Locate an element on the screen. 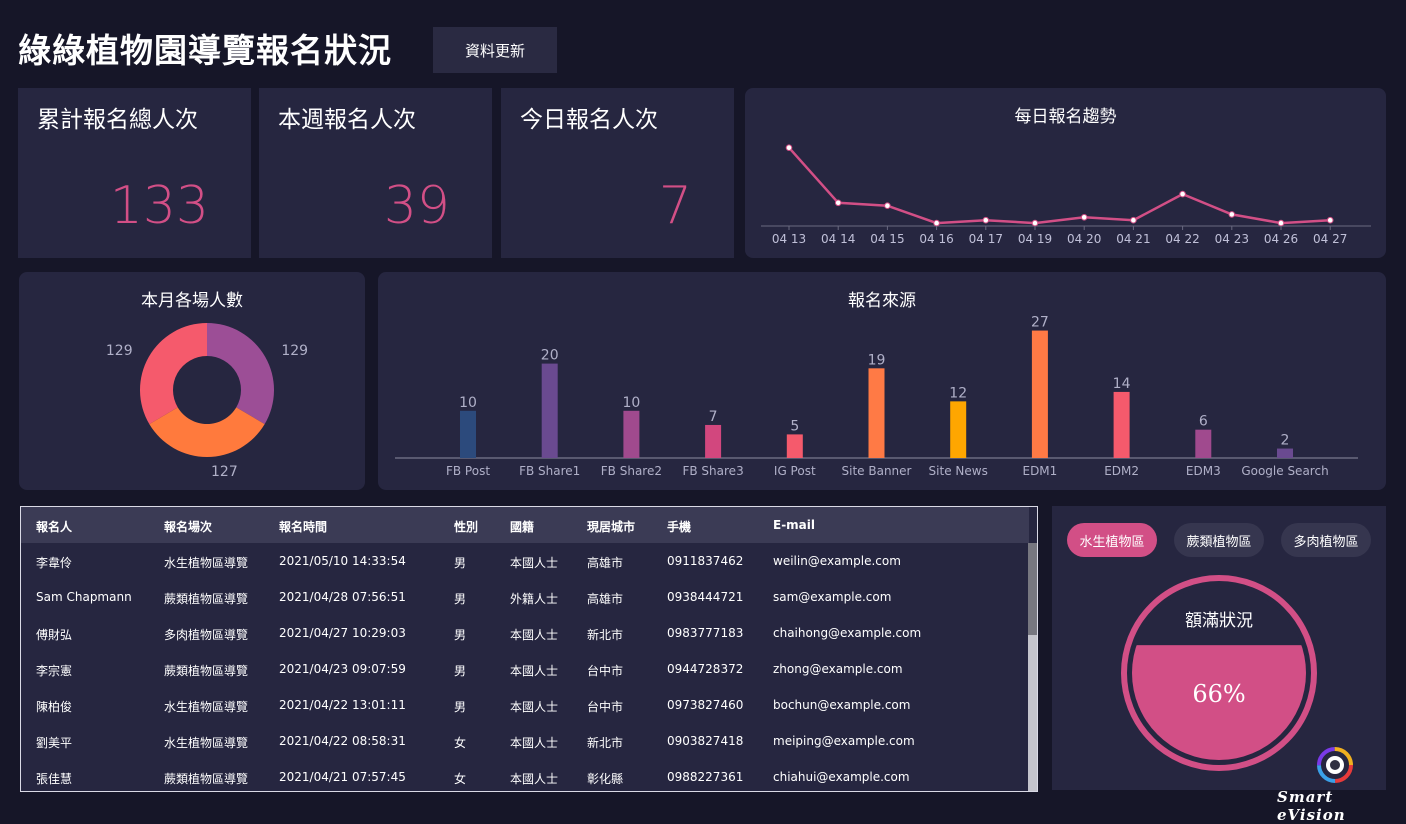 Image resolution: width=1406 pixels, height=824 pixels. donut-slice-label: 129 is located at coordinates (119, 351).